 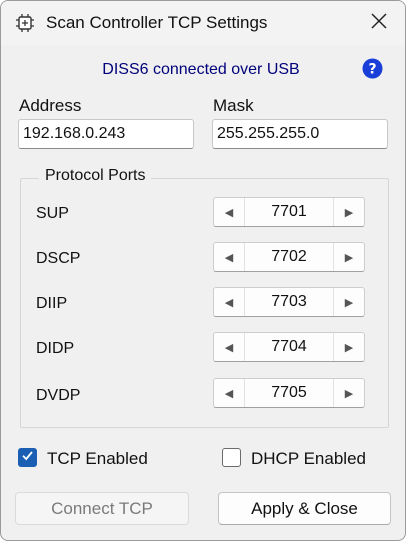 I want to click on port-value-didp: 7704, so click(x=289, y=347).